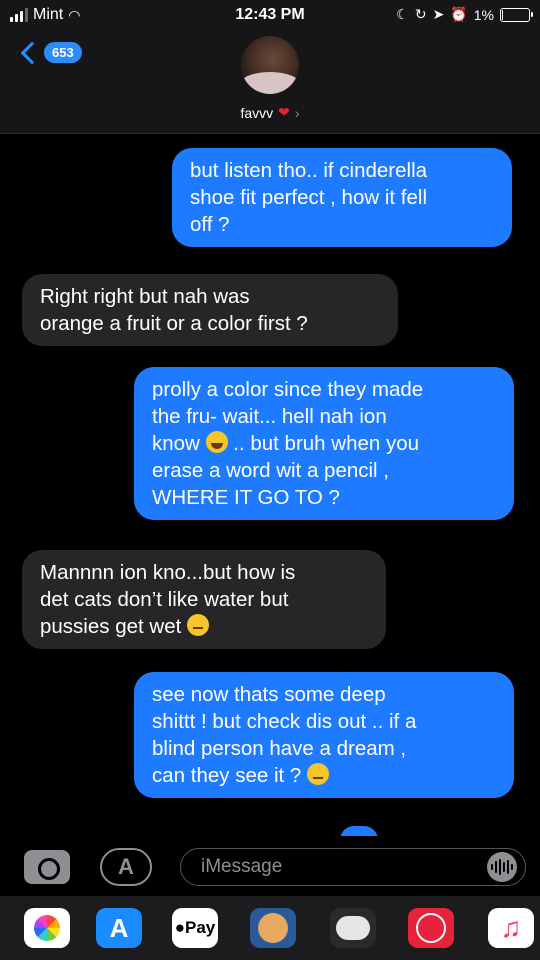 Image resolution: width=540 pixels, height=960 pixels. What do you see at coordinates (176, 443) in the screenshot?
I see `message-text: know` at bounding box center [176, 443].